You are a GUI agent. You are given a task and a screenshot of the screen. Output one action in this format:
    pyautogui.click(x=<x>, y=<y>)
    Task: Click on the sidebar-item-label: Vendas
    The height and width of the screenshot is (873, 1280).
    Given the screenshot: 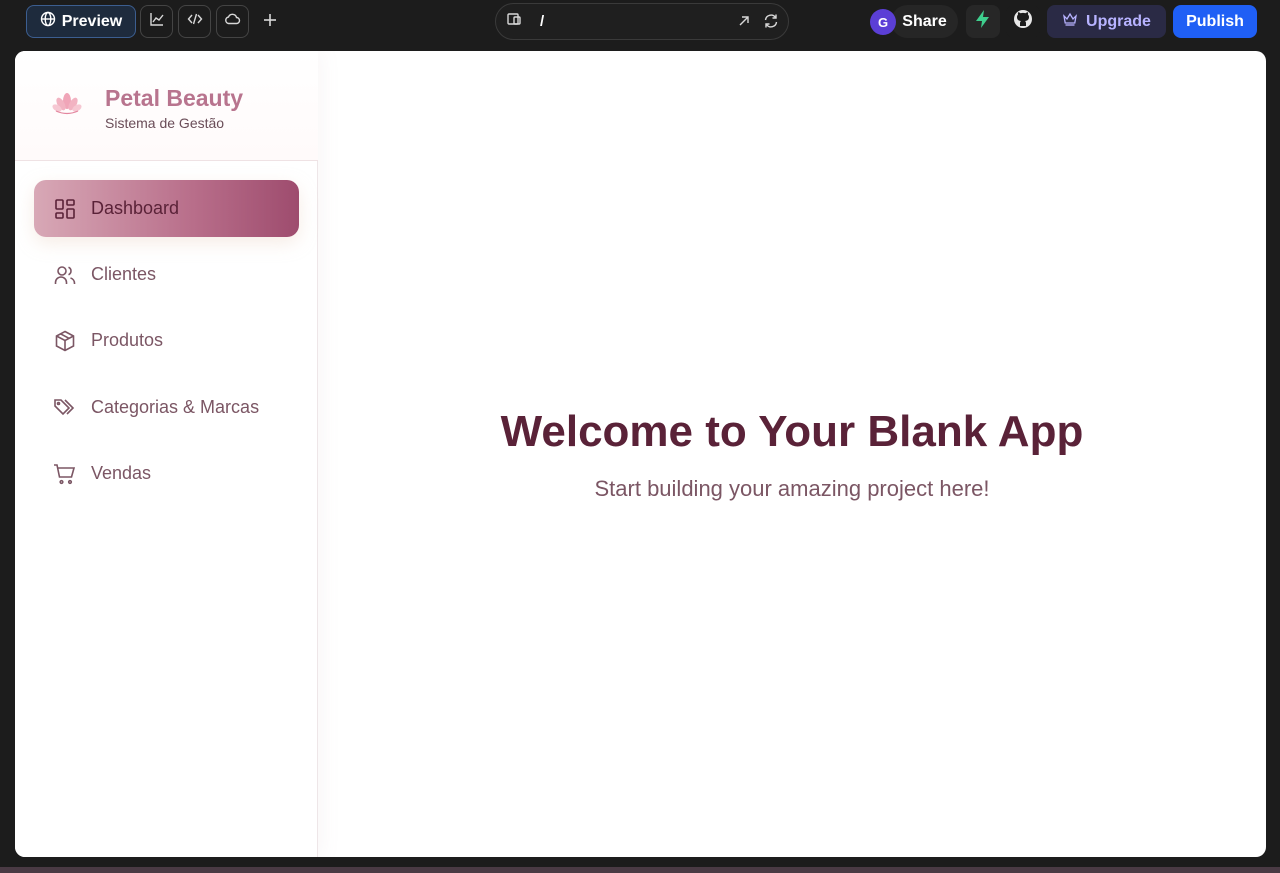 What is the action you would take?
    pyautogui.click(x=121, y=473)
    